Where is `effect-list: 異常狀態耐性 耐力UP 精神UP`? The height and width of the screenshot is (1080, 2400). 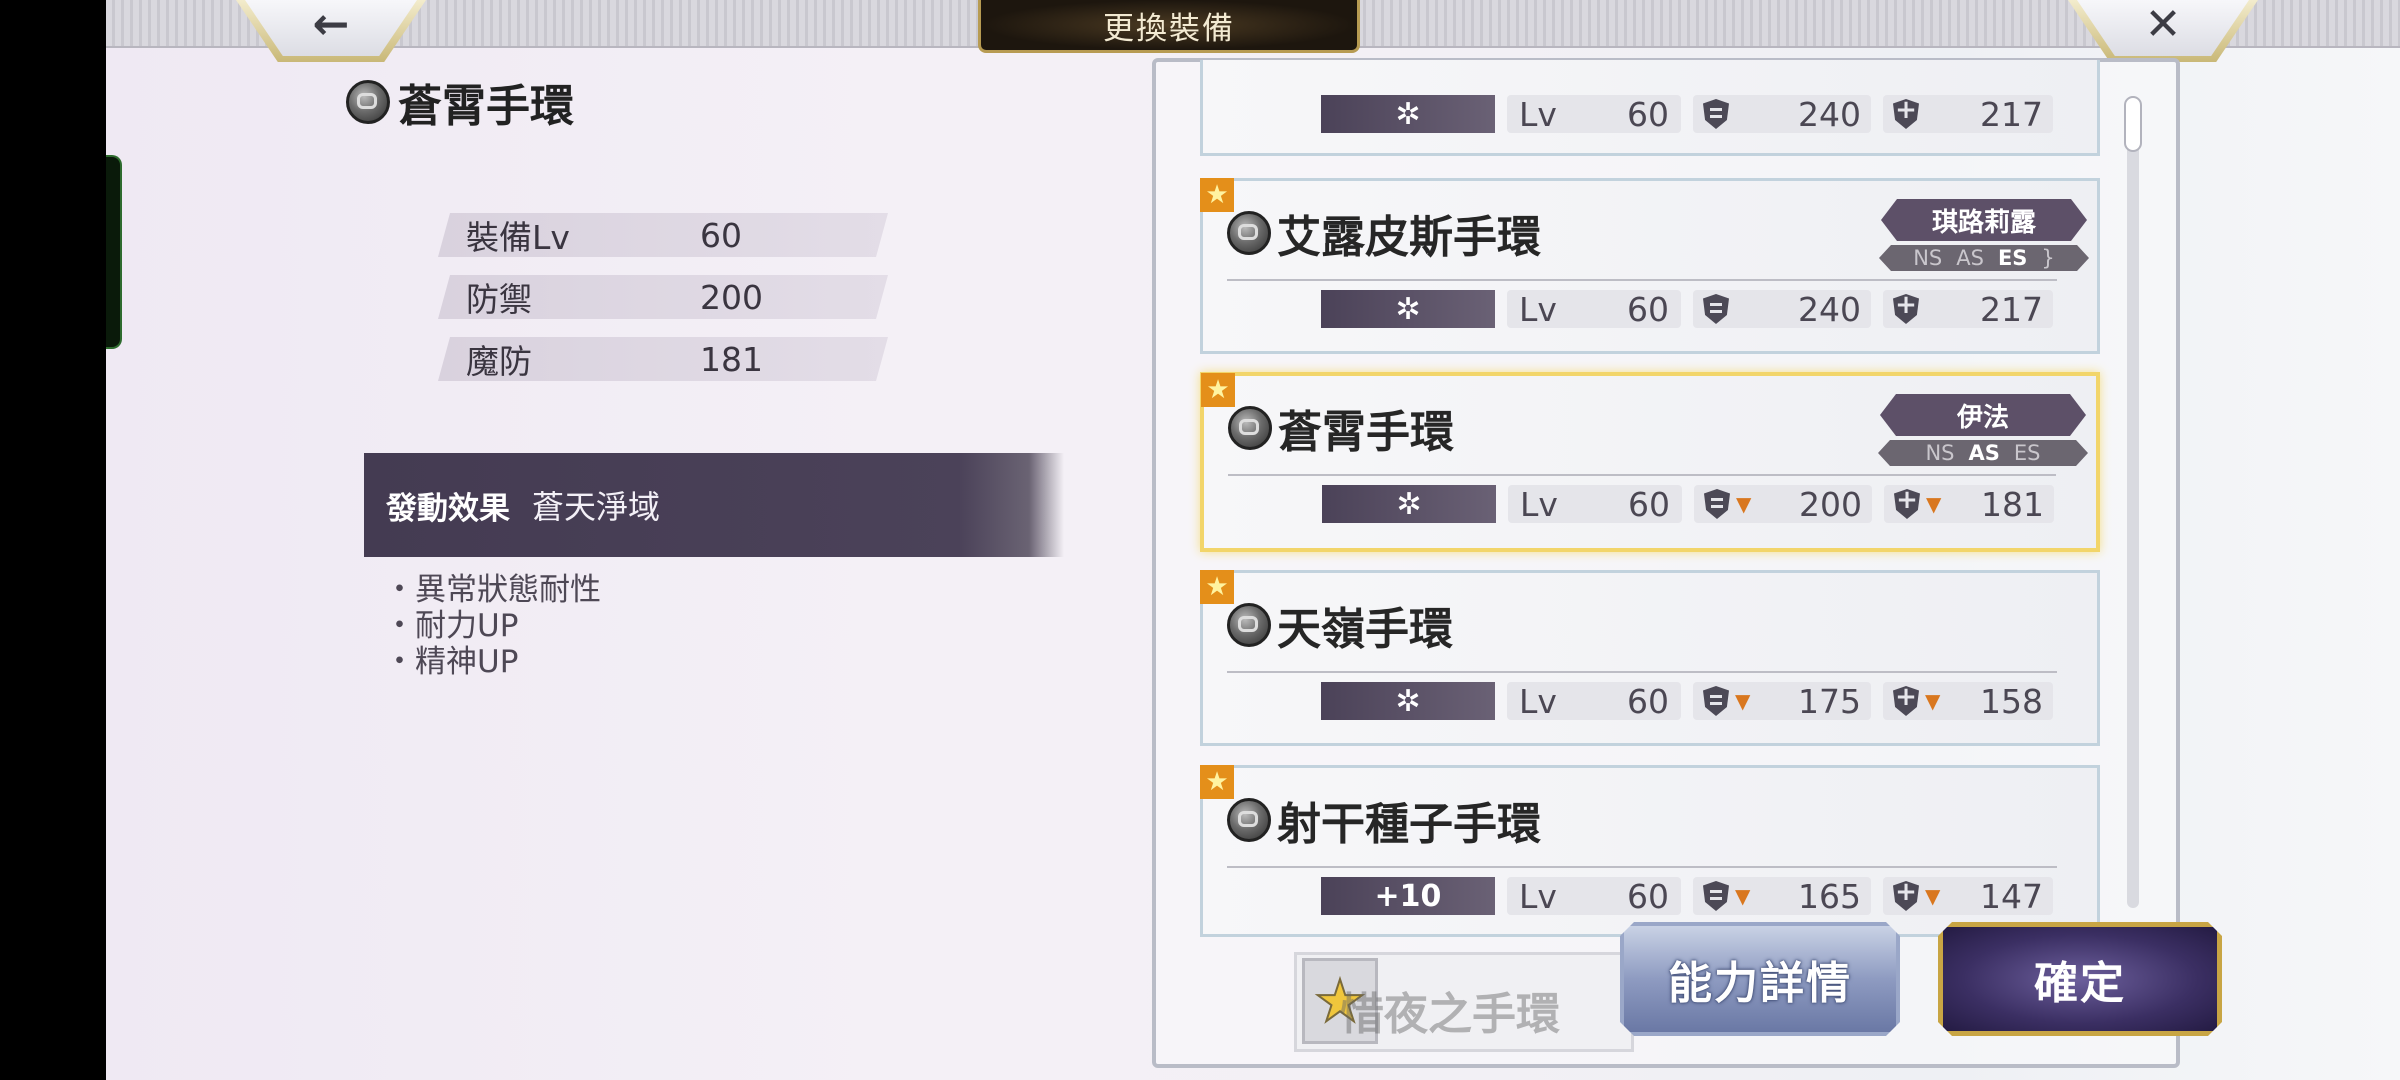 effect-list: 異常狀態耐性 耐力UP 精神UP is located at coordinates (492, 626).